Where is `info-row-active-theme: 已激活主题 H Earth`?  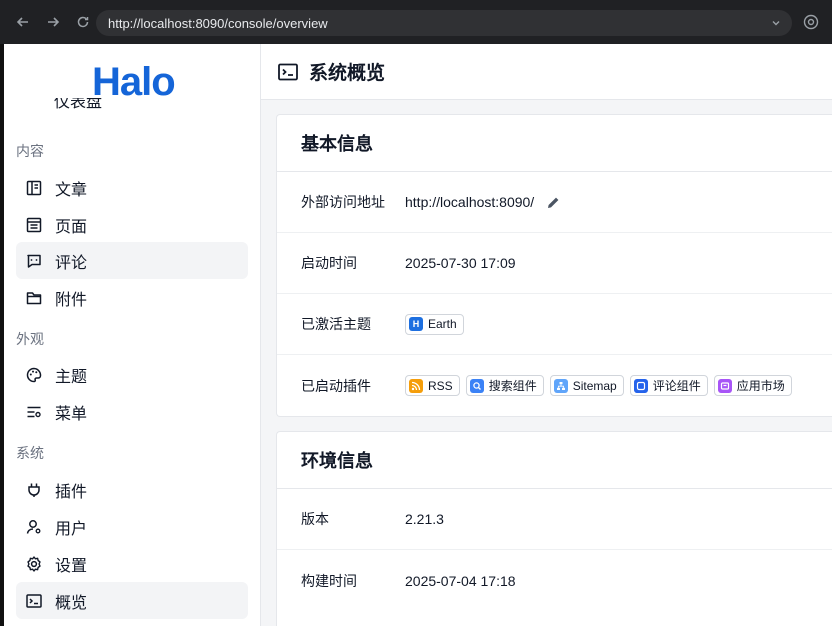 info-row-active-theme: 已激活主题 H Earth is located at coordinates (554, 324).